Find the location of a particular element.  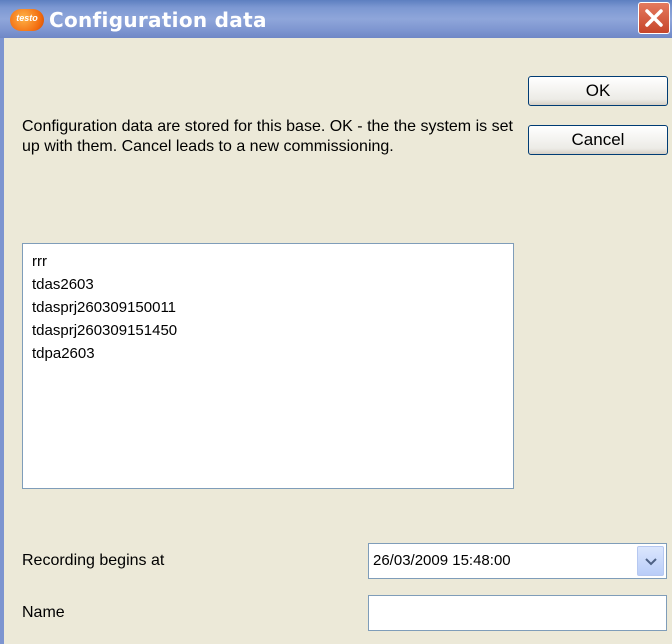

list-item: tdasprj260309150011 is located at coordinates (268, 307).